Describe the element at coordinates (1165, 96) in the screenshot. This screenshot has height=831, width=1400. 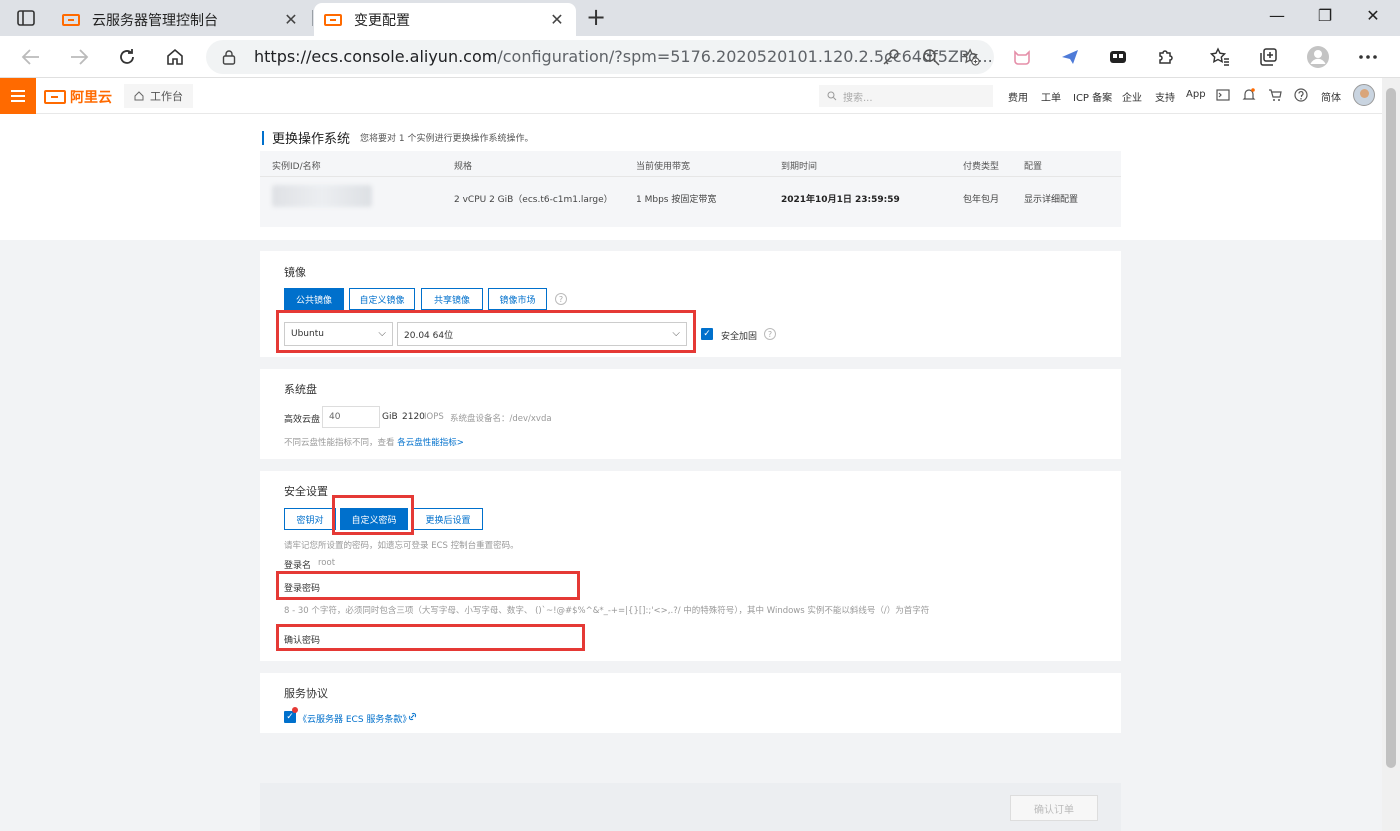
I see `nav-support: 支持` at that location.